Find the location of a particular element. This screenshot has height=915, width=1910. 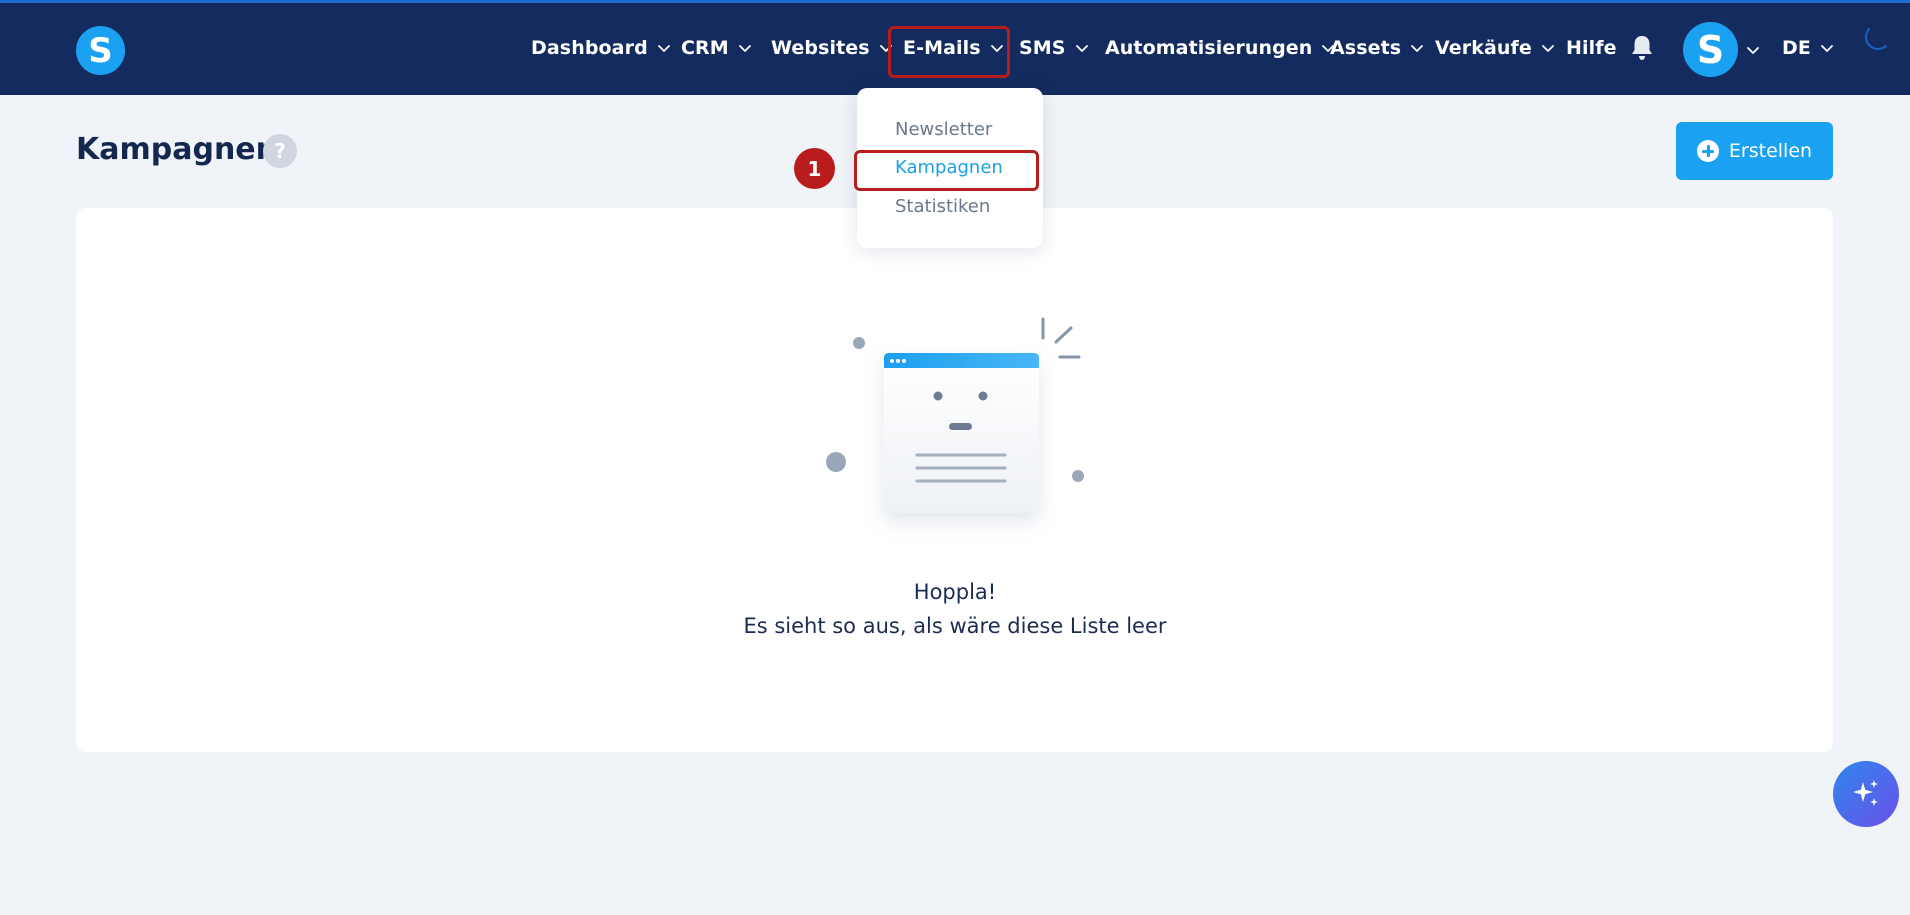

nav-crm: CRM is located at coordinates (716, 48).